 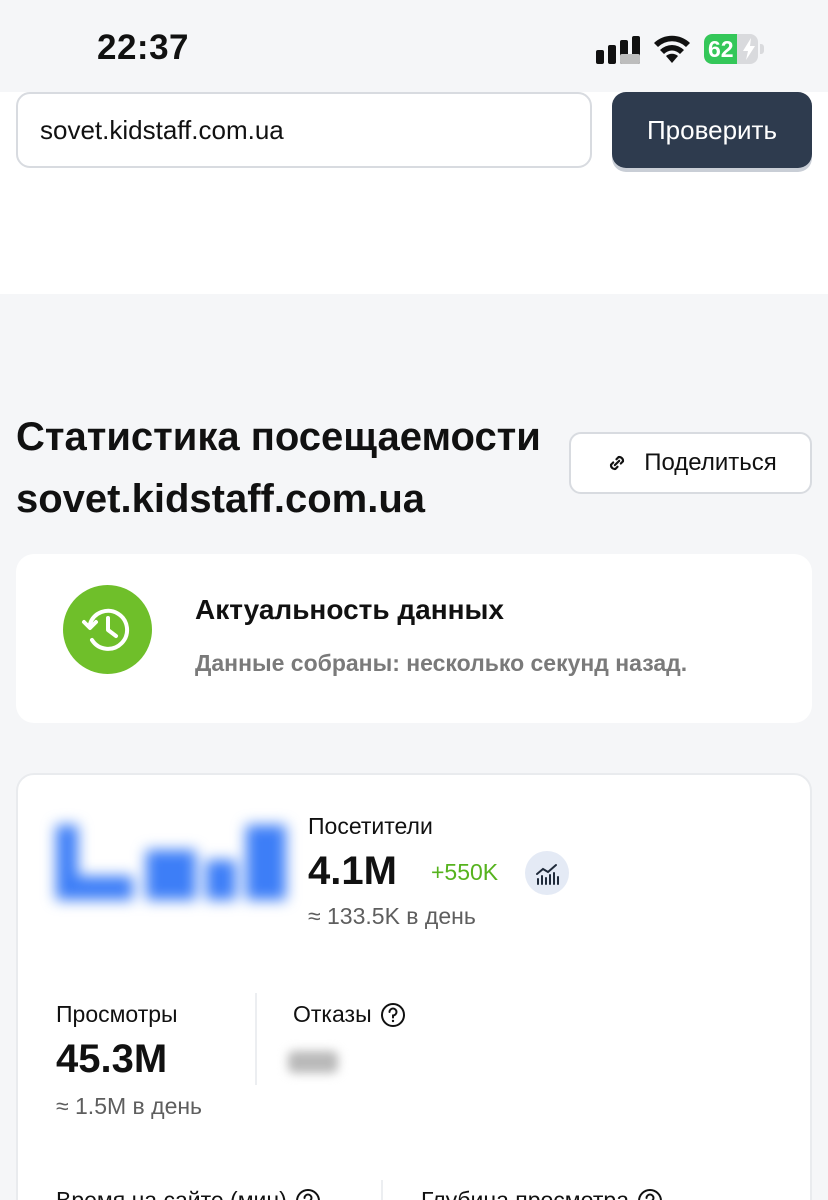 What do you see at coordinates (370, 826) in the screenshot?
I see `visitors-label: Посетители` at bounding box center [370, 826].